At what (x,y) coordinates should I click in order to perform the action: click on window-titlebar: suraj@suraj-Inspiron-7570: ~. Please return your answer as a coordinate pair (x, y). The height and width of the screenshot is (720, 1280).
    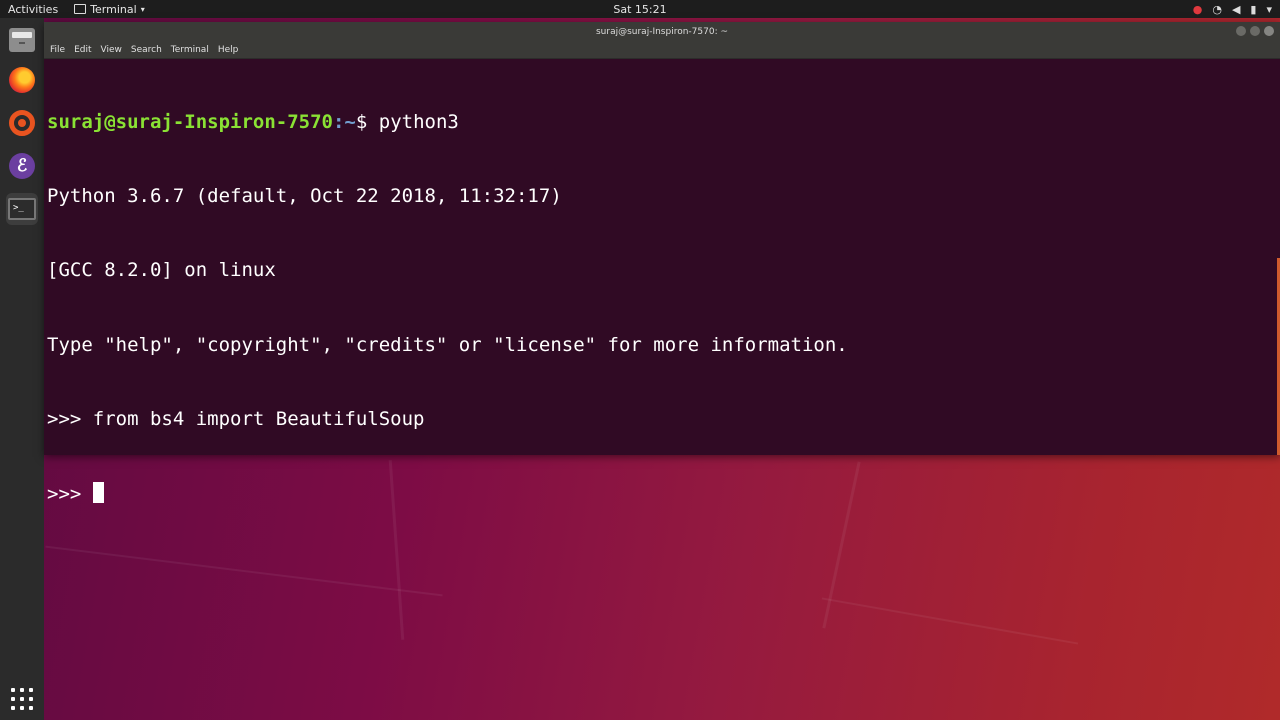
    Looking at the image, I should click on (662, 31).